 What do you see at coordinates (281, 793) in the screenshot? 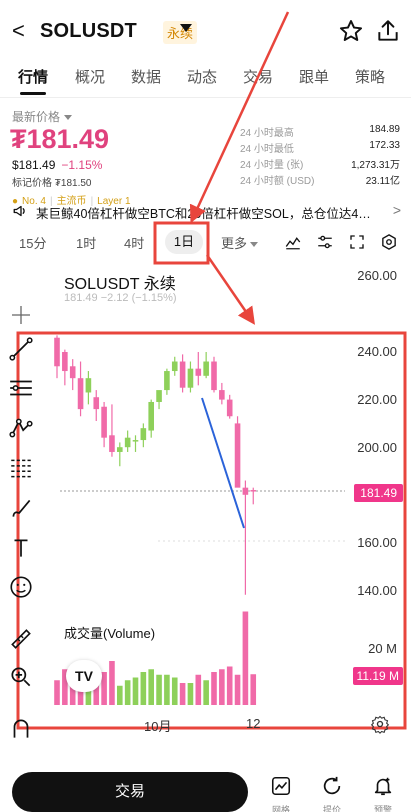
I see `grid-button: 网格` at bounding box center [281, 793].